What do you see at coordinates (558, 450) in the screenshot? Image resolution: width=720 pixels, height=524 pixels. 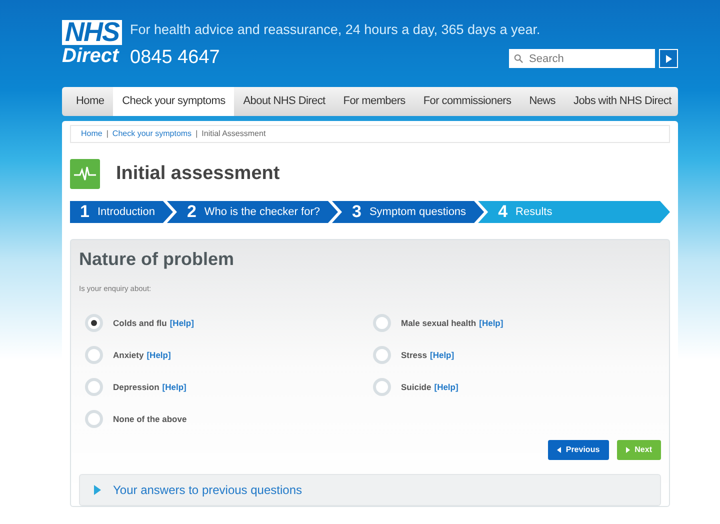 I see `caret-left-icon` at bounding box center [558, 450].